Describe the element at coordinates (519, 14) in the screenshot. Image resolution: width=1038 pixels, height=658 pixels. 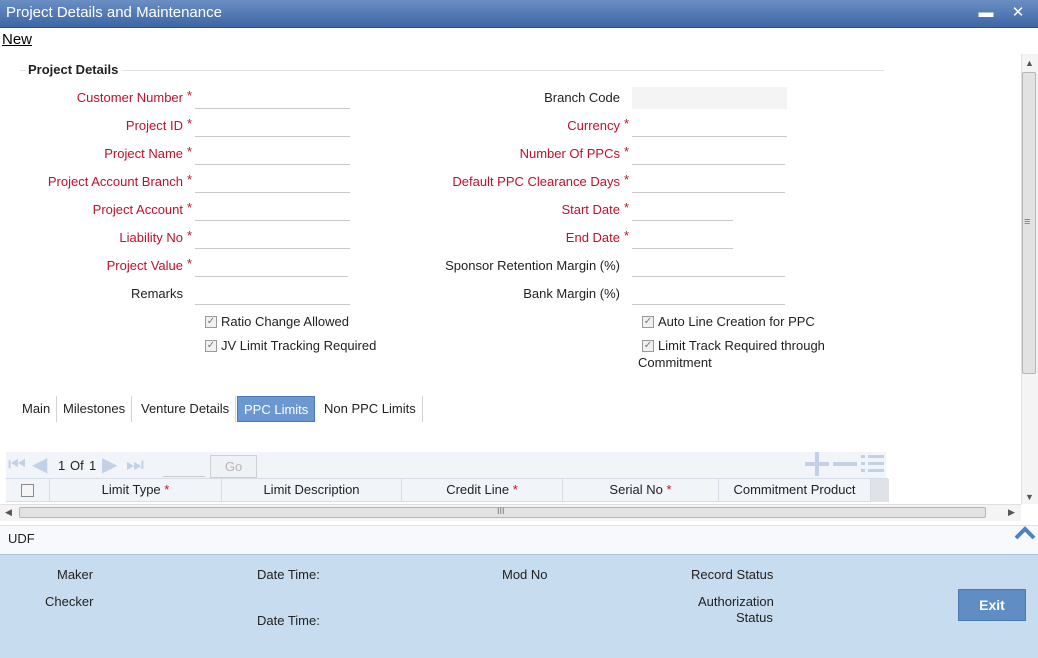
I see `window-title-bar: Project Details and Maintenance` at that location.